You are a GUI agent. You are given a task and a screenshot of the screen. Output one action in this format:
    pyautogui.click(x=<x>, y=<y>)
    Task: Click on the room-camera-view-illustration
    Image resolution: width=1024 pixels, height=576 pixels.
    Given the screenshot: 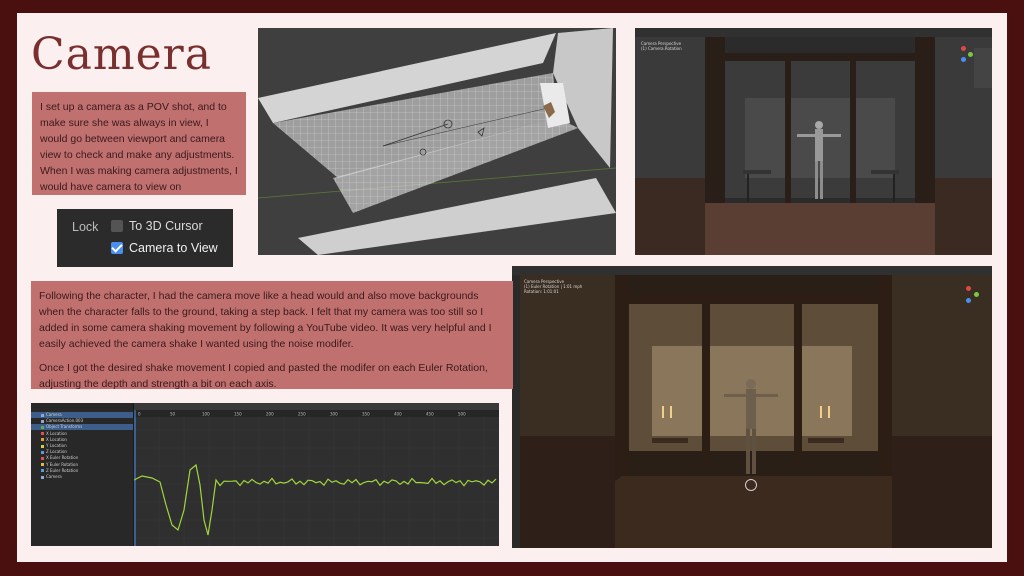 What is the action you would take?
    pyautogui.click(x=813, y=141)
    